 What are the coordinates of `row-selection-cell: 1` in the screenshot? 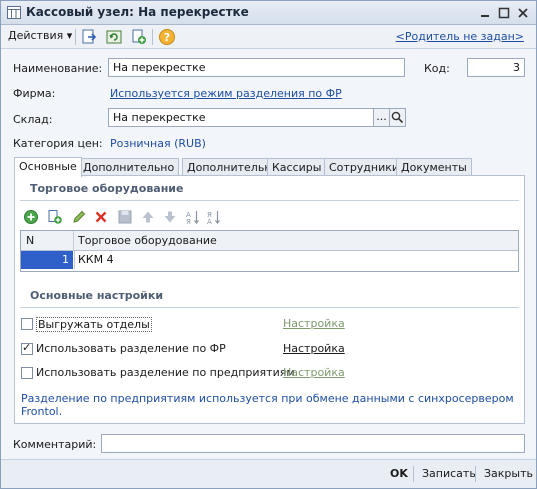 It's located at (47, 260).